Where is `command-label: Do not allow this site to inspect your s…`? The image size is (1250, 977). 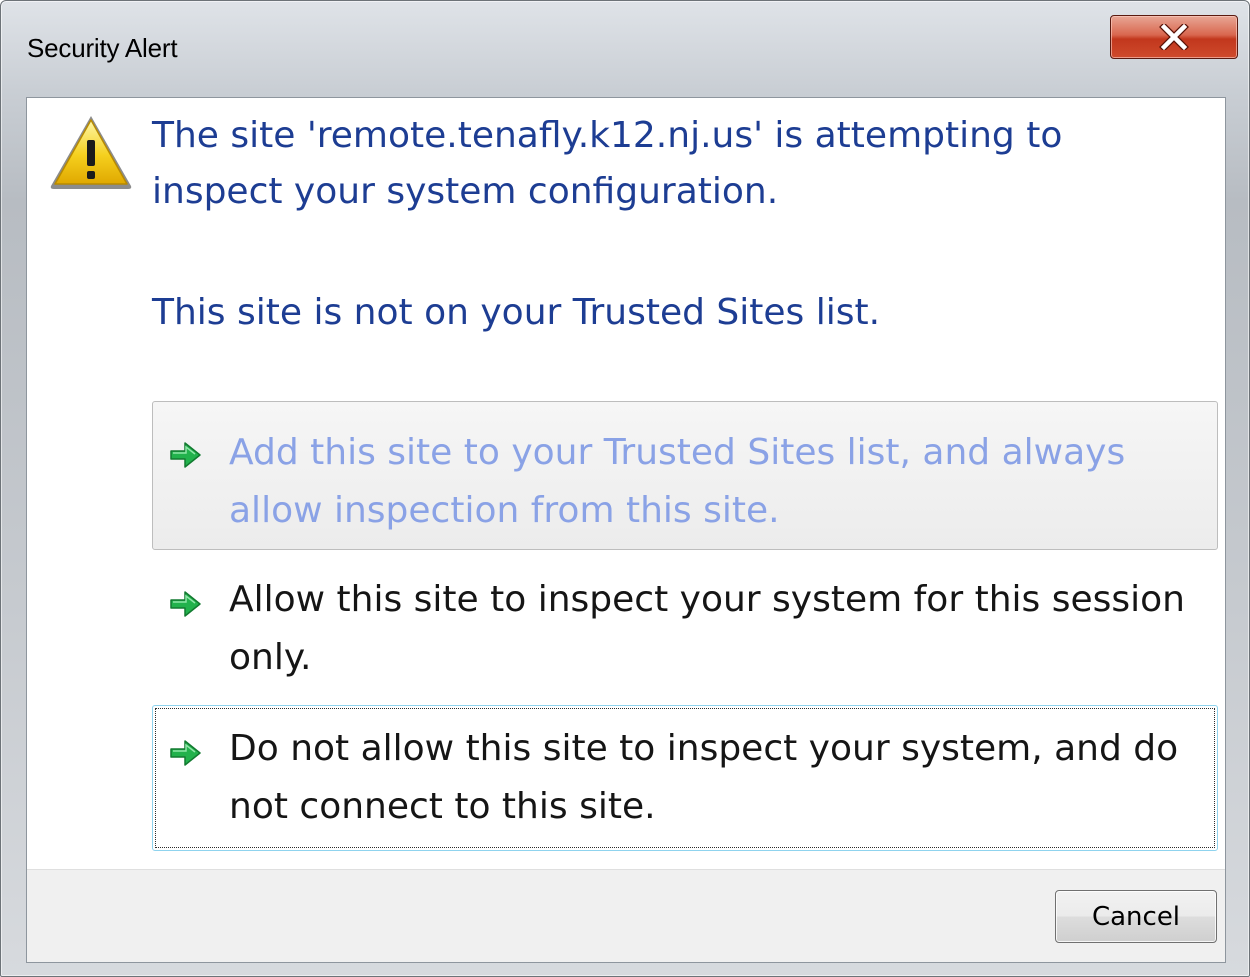
command-label: Do not allow this site to inspect your s… is located at coordinates (704, 777).